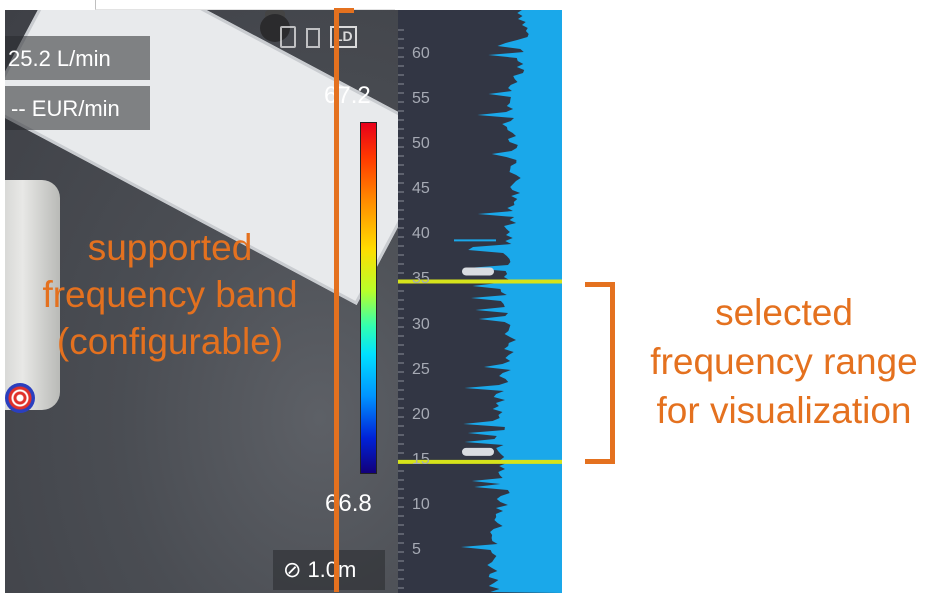  What do you see at coordinates (344, 10) in the screenshot?
I see `band-bracket-top` at bounding box center [344, 10].